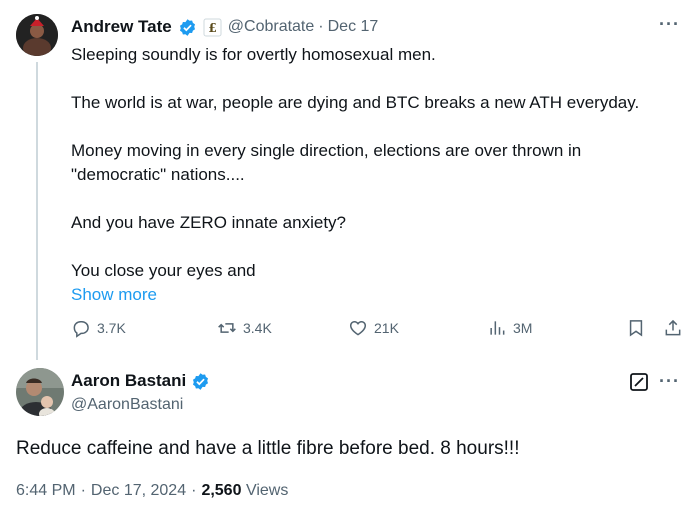 This screenshot has width=700, height=510. Describe the element at coordinates (639, 382) in the screenshot. I see `grok-icon` at that location.